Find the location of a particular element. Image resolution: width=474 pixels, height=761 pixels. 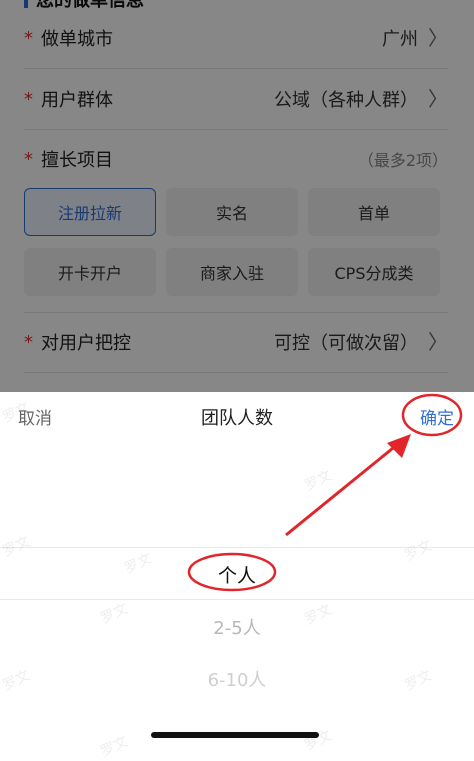

picker-title: 团队人数 is located at coordinates (237, 418).